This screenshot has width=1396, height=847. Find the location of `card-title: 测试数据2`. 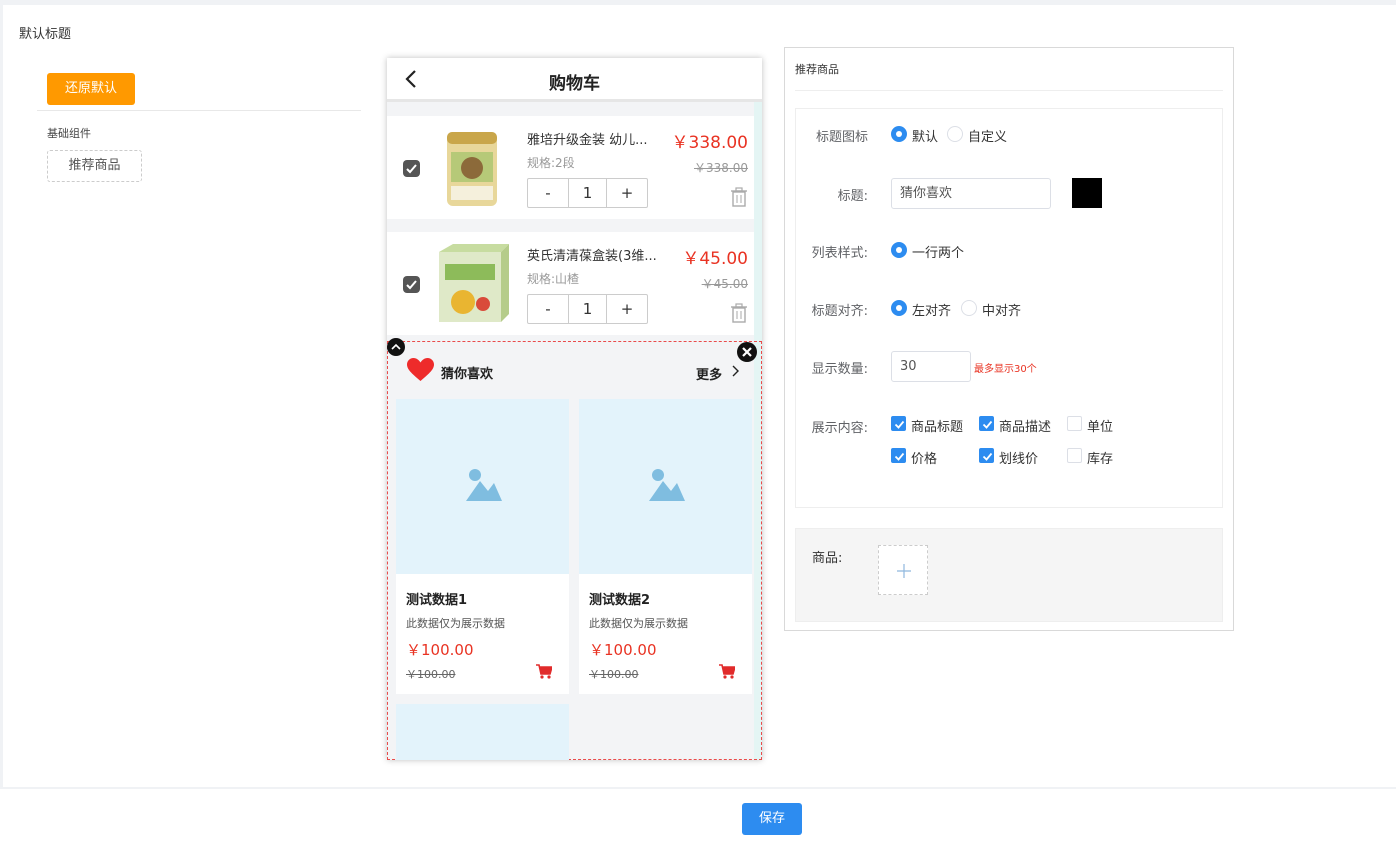

card-title: 测试数据2 is located at coordinates (620, 600).